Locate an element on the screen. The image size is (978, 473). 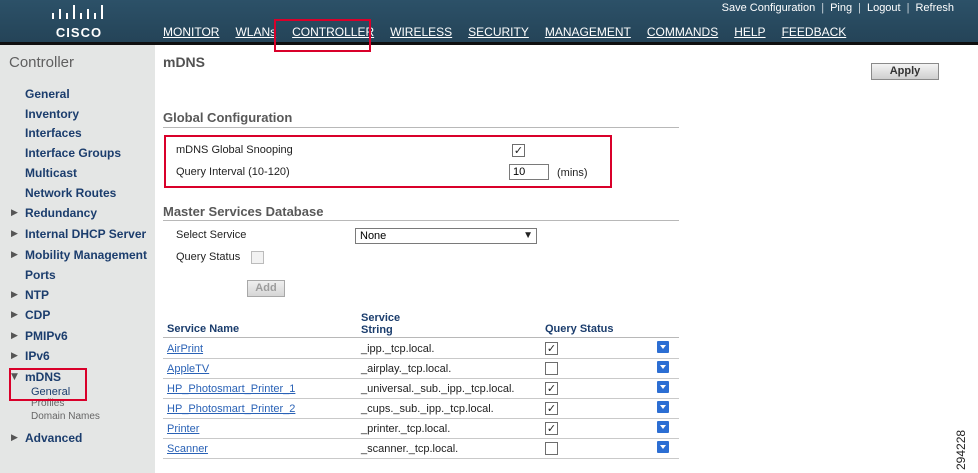
sidebar-item-pmipv6: PMIPv6 is located at coordinates (46, 336).